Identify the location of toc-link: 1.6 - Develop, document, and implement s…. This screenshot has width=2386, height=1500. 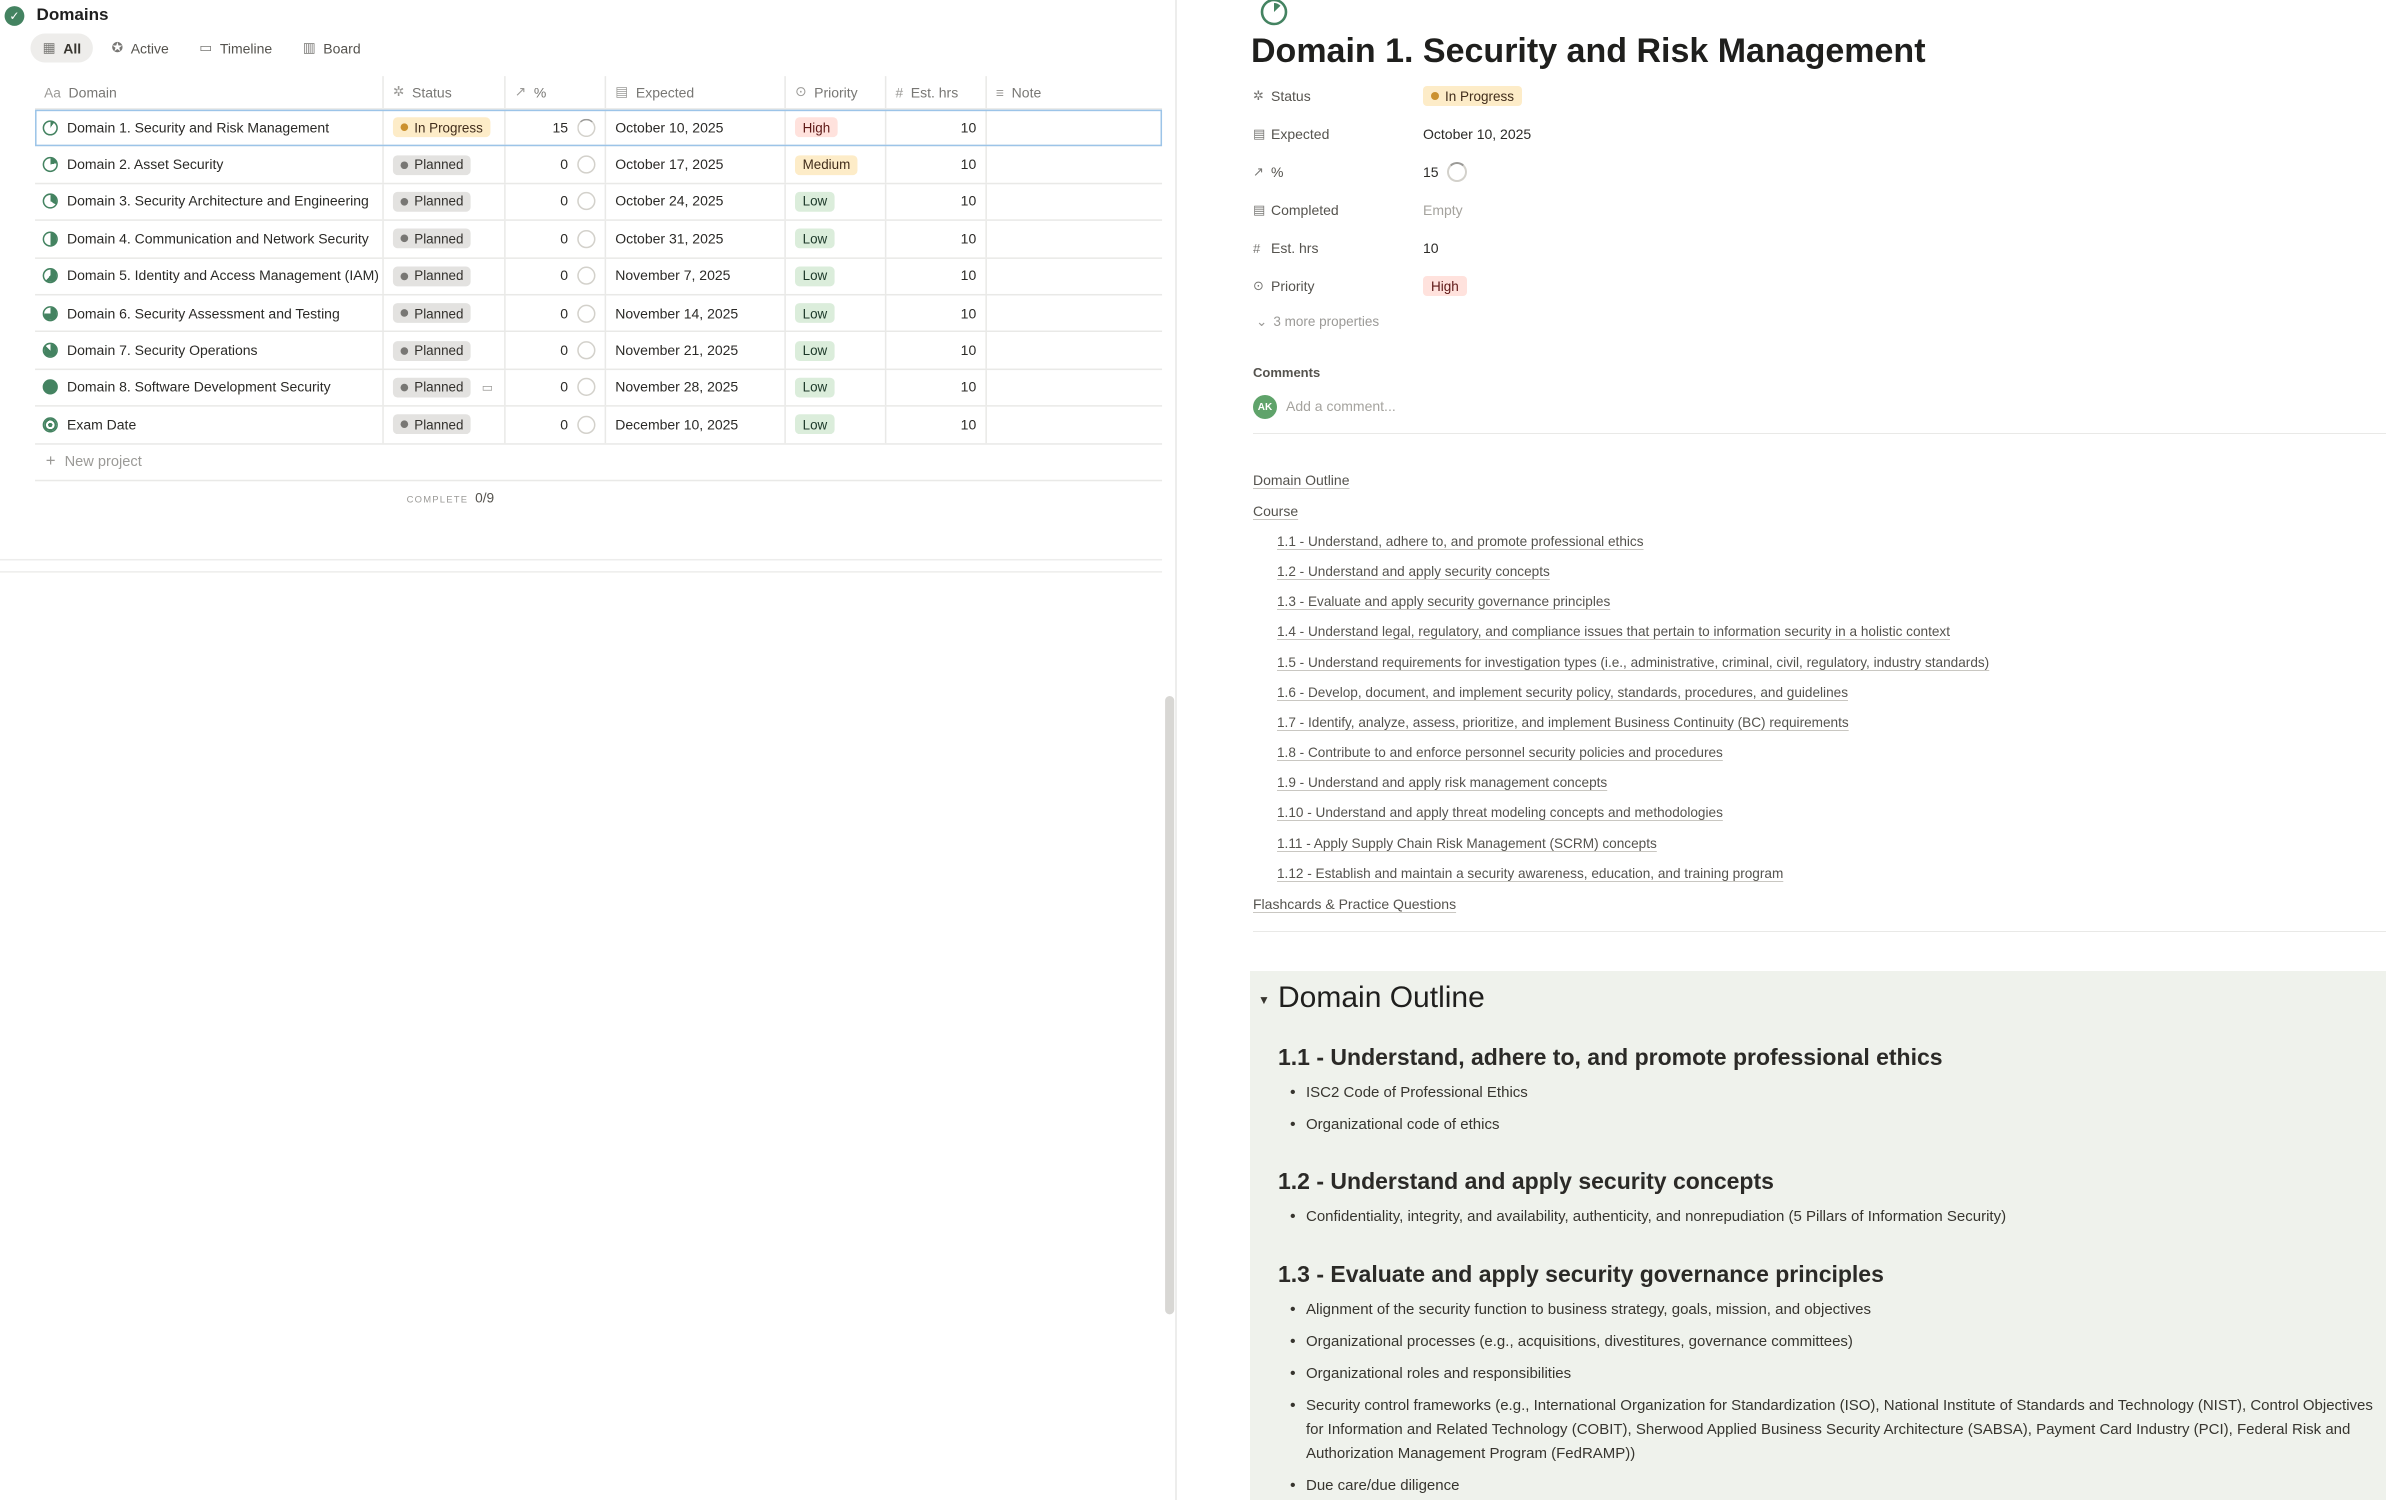
(1562, 692).